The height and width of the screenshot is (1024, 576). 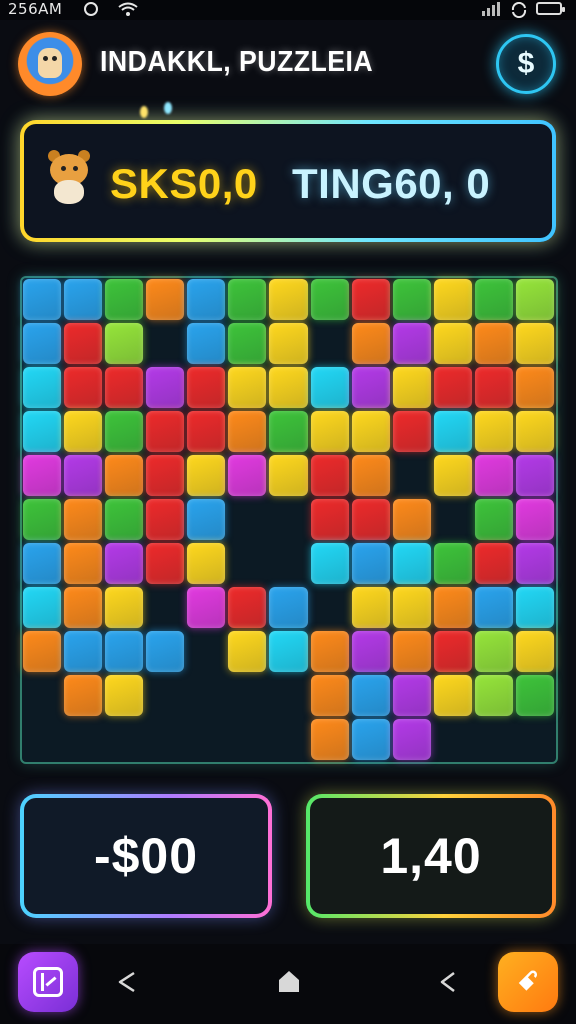 I want to click on mascot-avatar-icon, so click(x=50, y=64).